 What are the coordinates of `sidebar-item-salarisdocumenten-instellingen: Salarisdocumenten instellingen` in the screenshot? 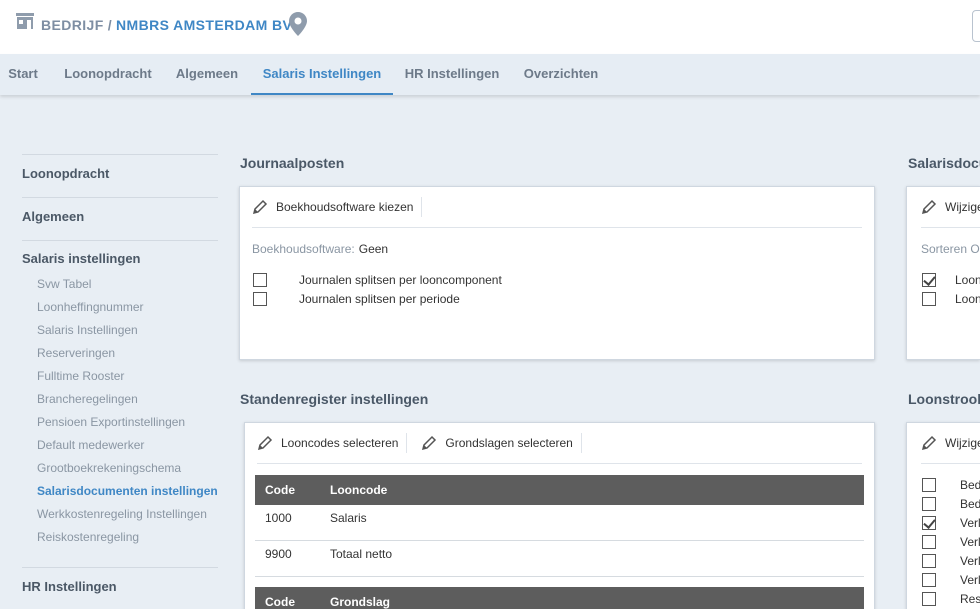 It's located at (120, 495).